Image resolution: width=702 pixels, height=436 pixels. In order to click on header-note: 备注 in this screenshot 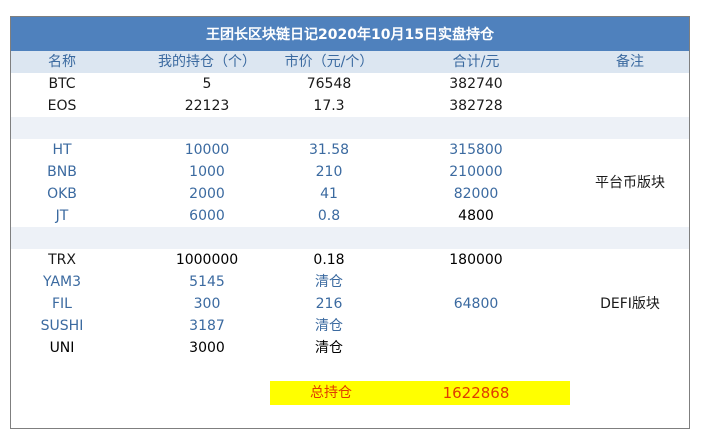, I will do `click(630, 62)`.